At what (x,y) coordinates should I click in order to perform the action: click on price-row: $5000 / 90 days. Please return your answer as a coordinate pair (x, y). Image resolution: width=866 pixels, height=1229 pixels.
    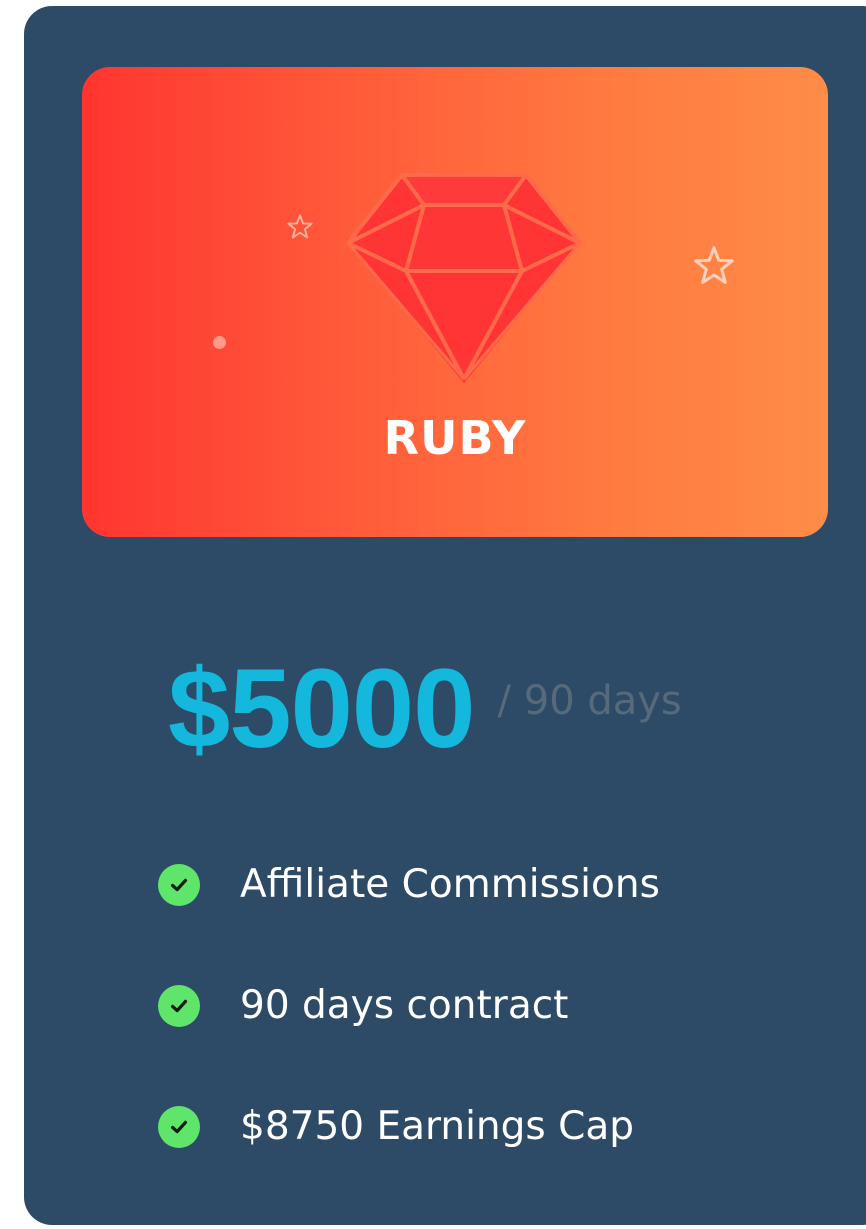
    Looking at the image, I should click on (425, 709).